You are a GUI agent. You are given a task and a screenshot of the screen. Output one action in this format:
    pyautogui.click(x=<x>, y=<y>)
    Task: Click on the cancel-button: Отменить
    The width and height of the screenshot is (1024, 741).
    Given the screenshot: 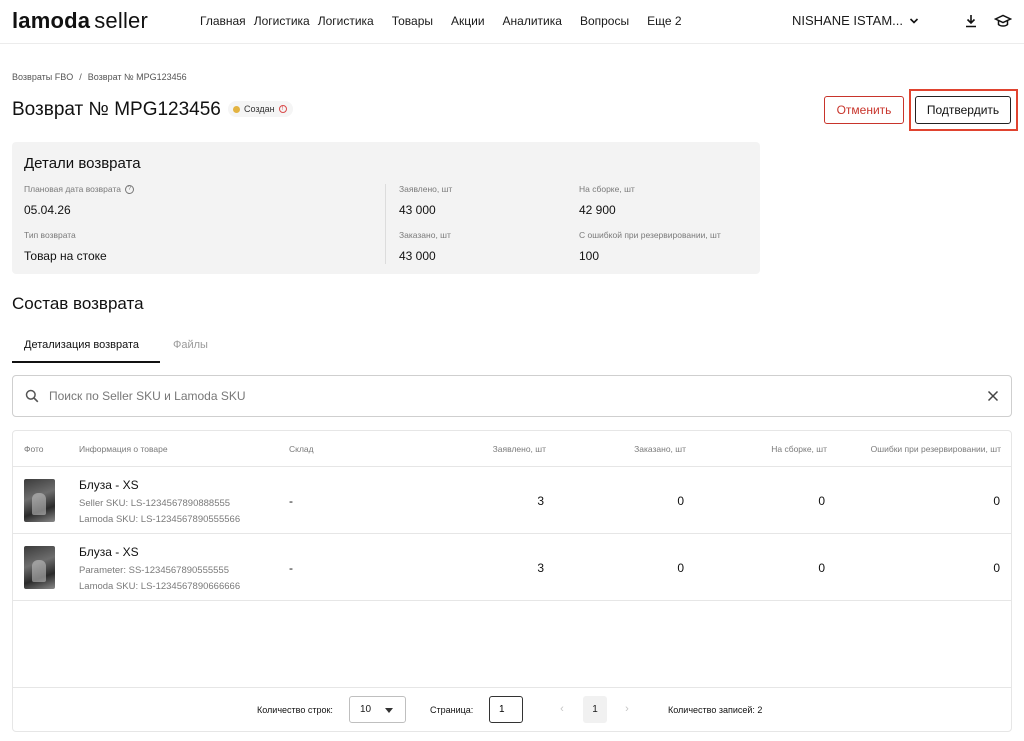 What is the action you would take?
    pyautogui.click(x=864, y=110)
    